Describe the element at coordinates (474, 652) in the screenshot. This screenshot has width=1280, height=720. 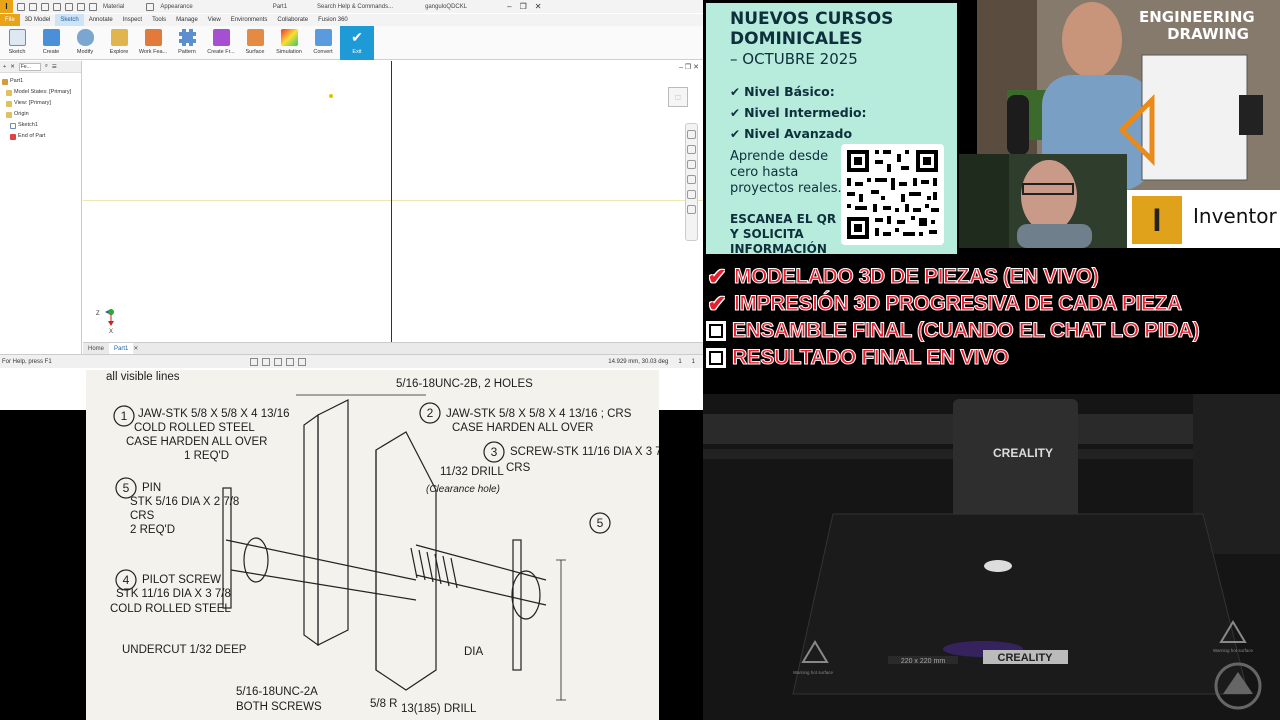
I see `dia-note: DIA` at that location.